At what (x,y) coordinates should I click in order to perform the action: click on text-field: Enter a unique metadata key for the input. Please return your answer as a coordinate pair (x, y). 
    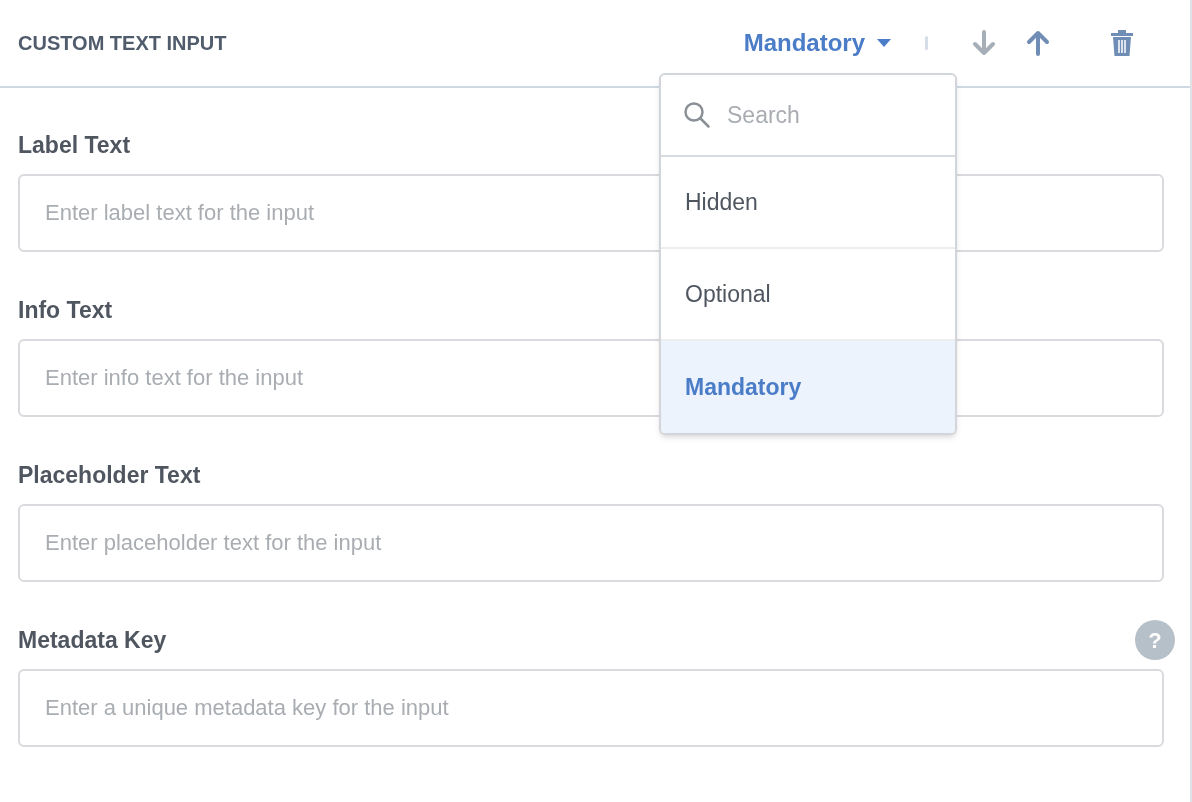
    Looking at the image, I should click on (591, 708).